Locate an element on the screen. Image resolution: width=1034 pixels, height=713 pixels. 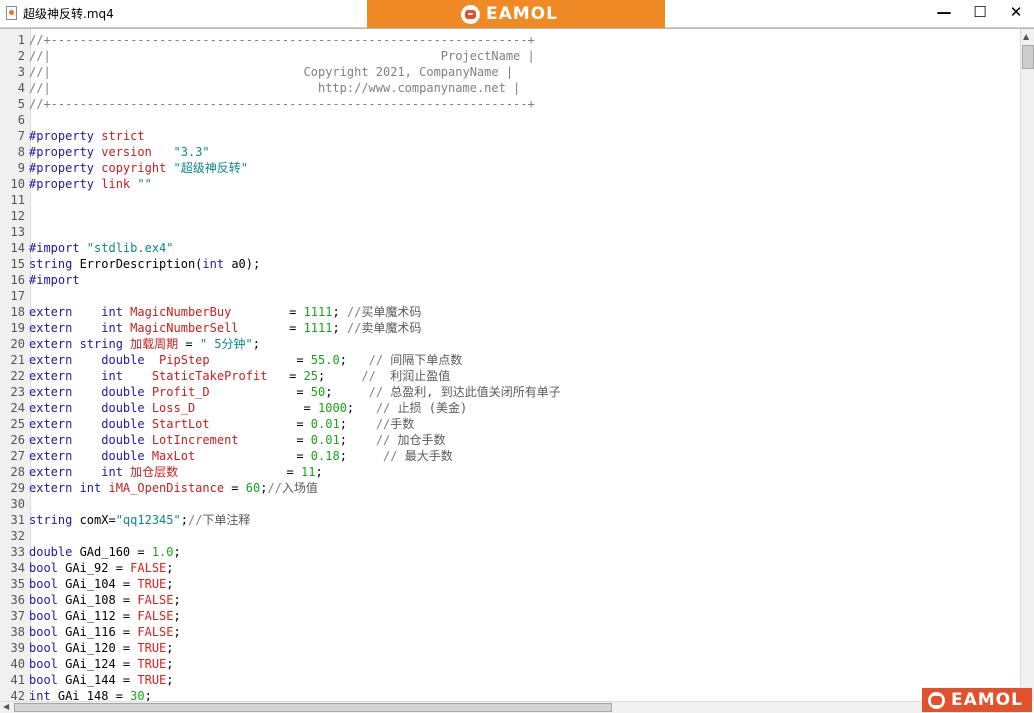
scroll-up-arrow-icon: ▲ is located at coordinates (1026, 36).